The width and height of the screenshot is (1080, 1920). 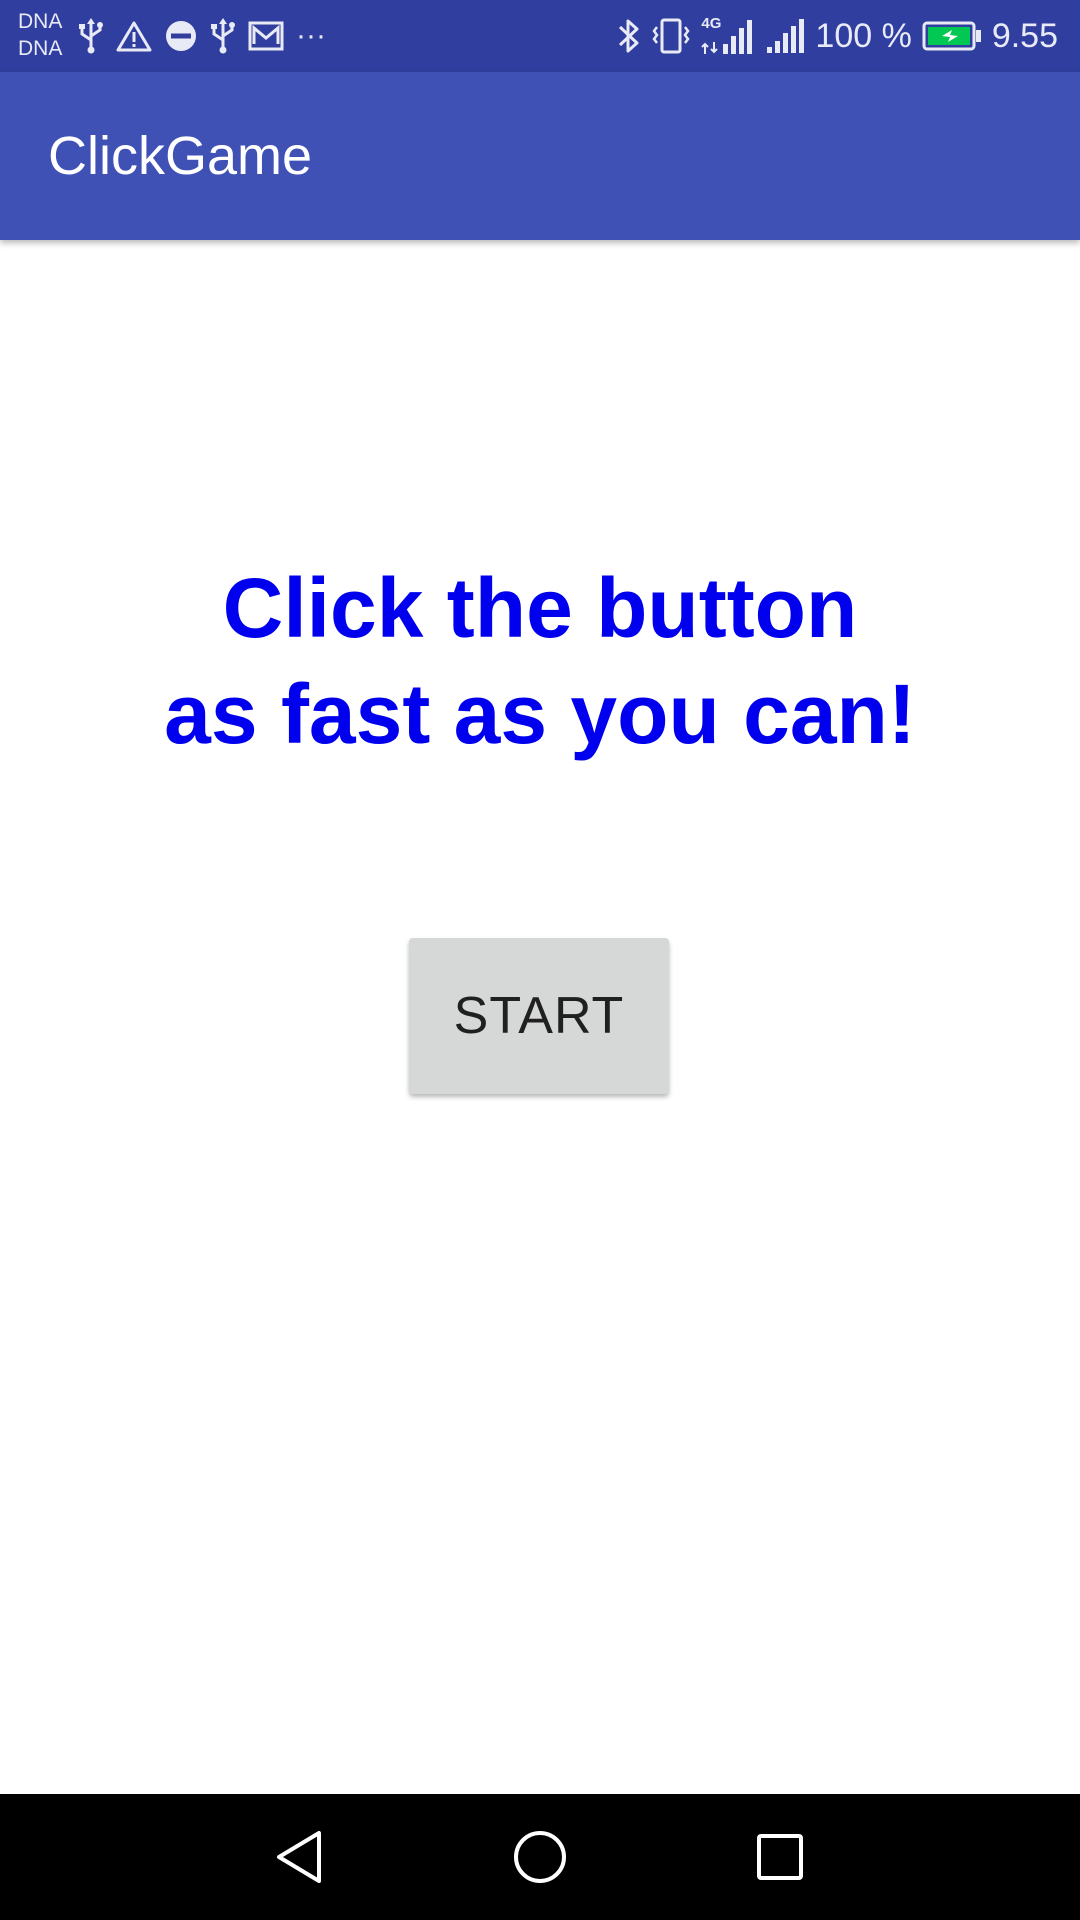 What do you see at coordinates (540, 36) in the screenshot?
I see `status-bar: DNA DNA ··· 4G 100 % 9.55` at bounding box center [540, 36].